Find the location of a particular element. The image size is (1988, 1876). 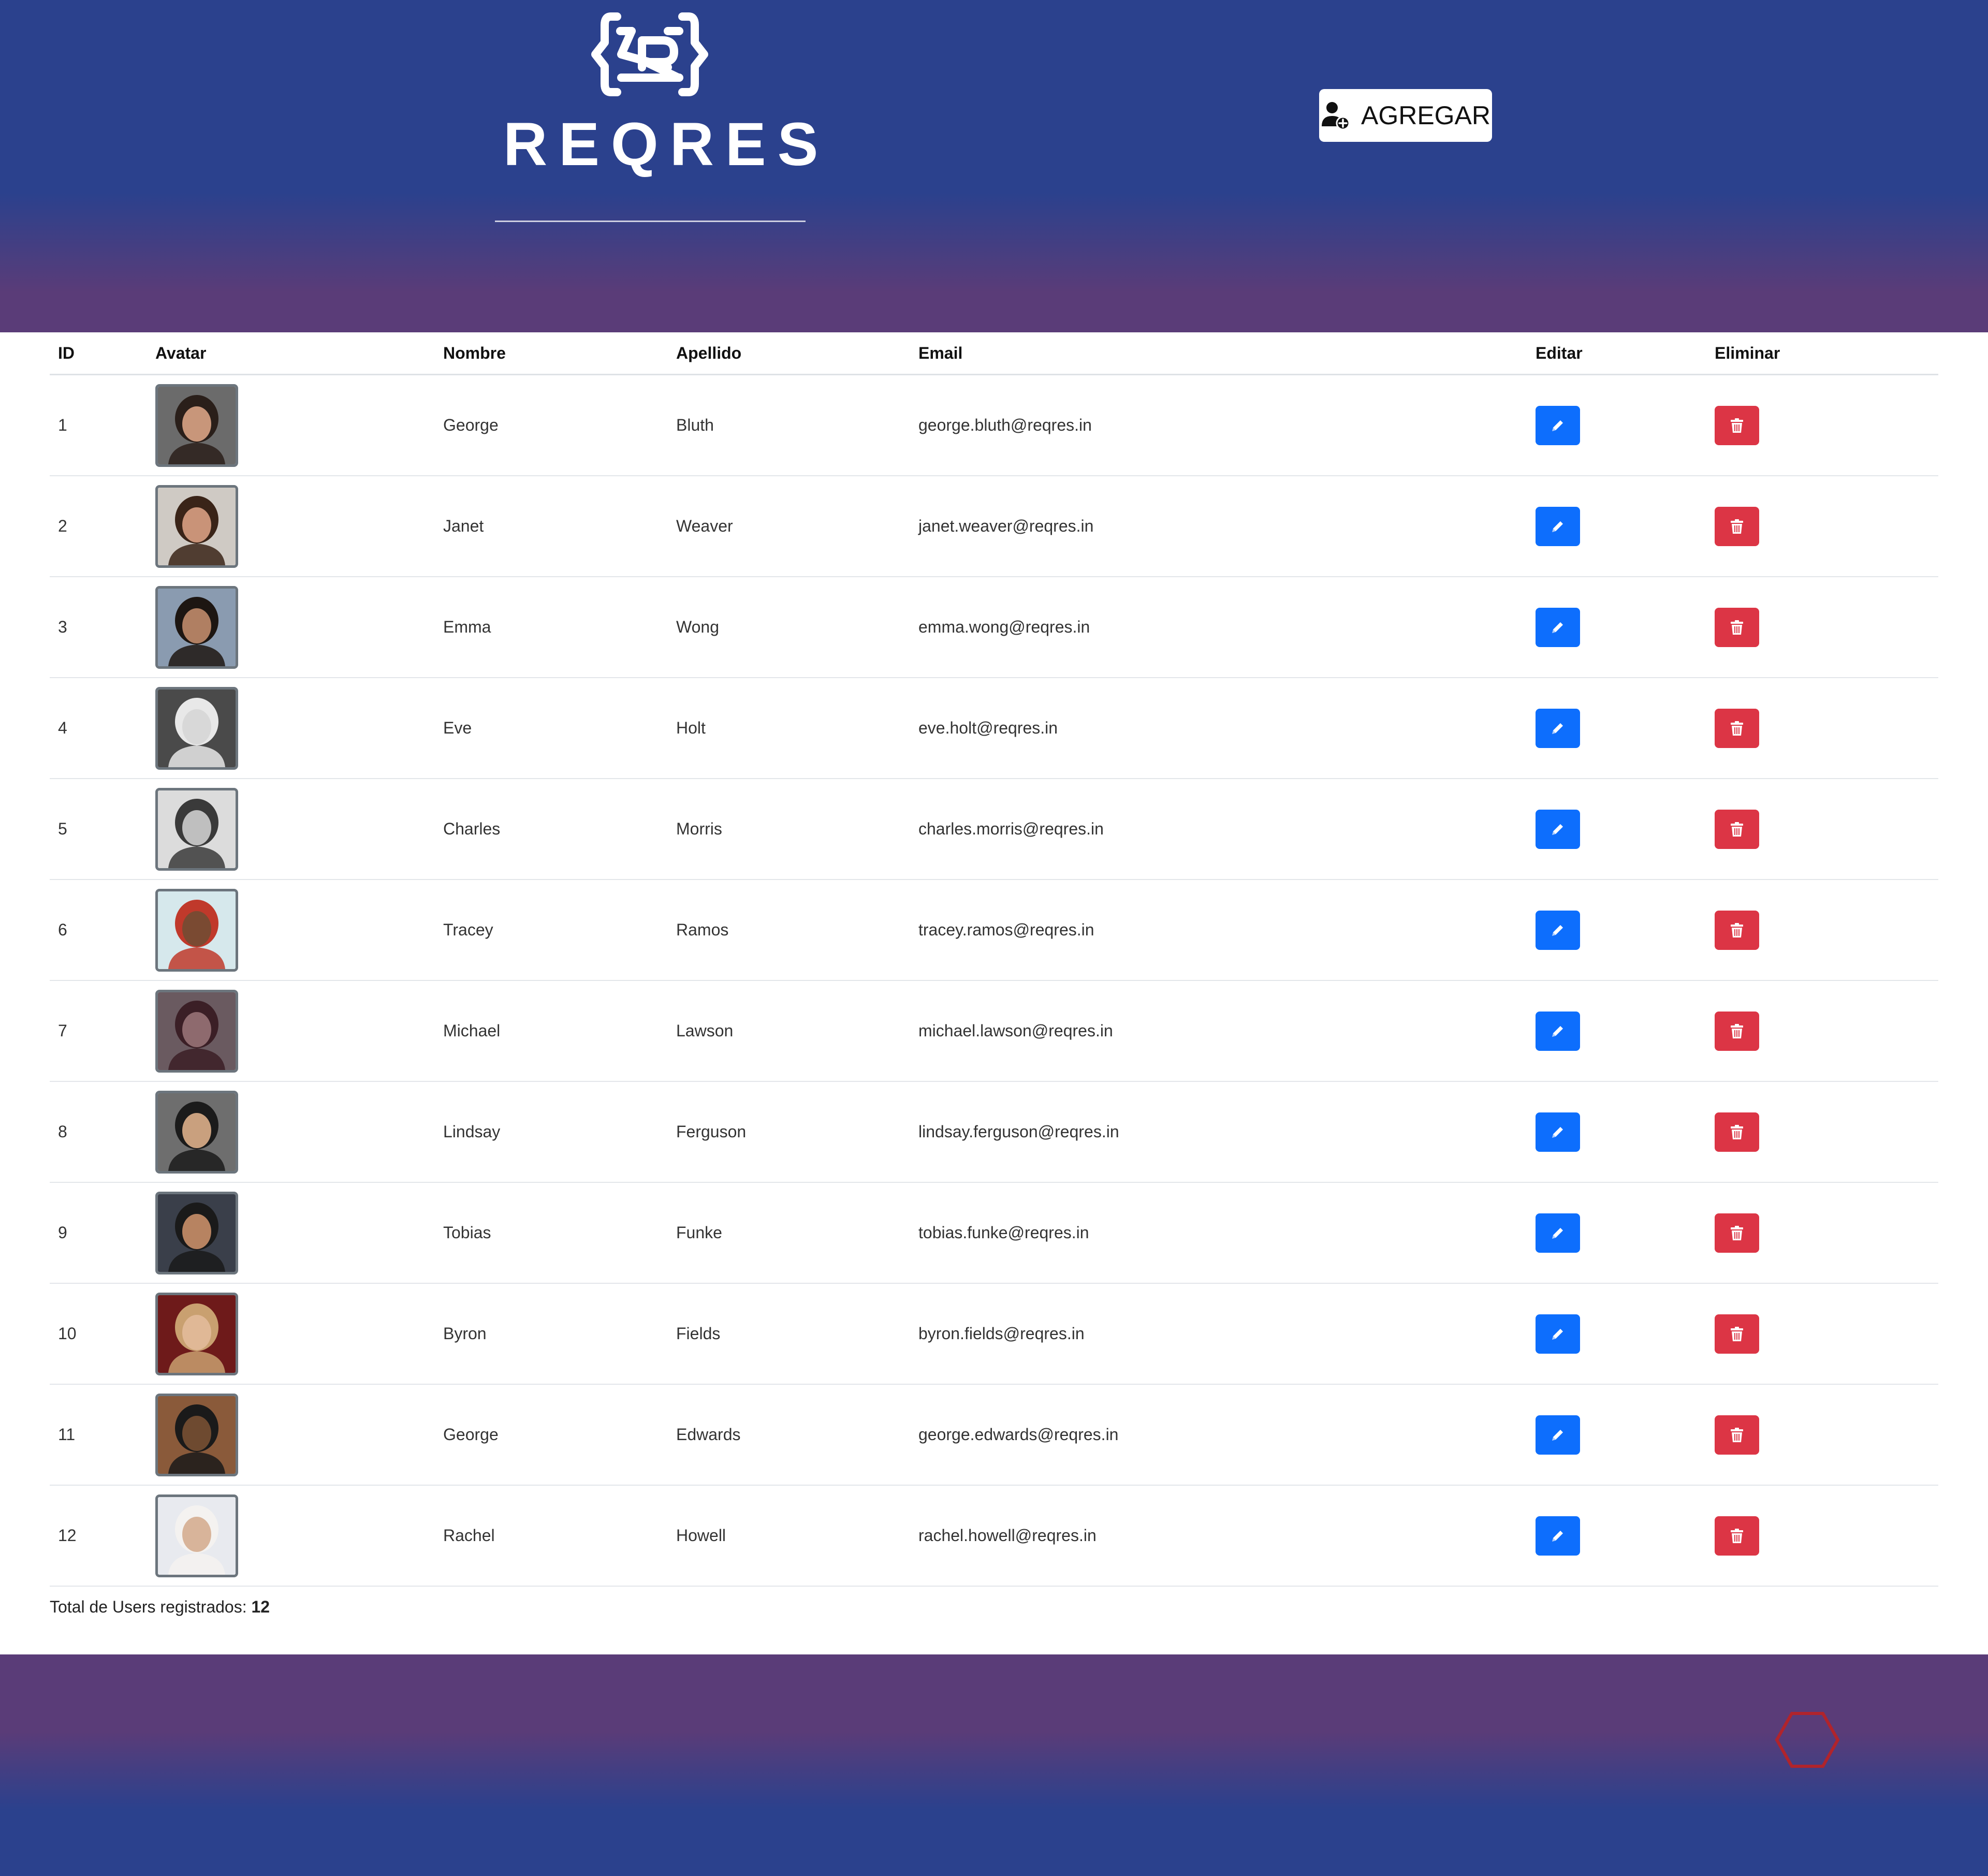

cell-first-name: Janet is located at coordinates (551, 526).